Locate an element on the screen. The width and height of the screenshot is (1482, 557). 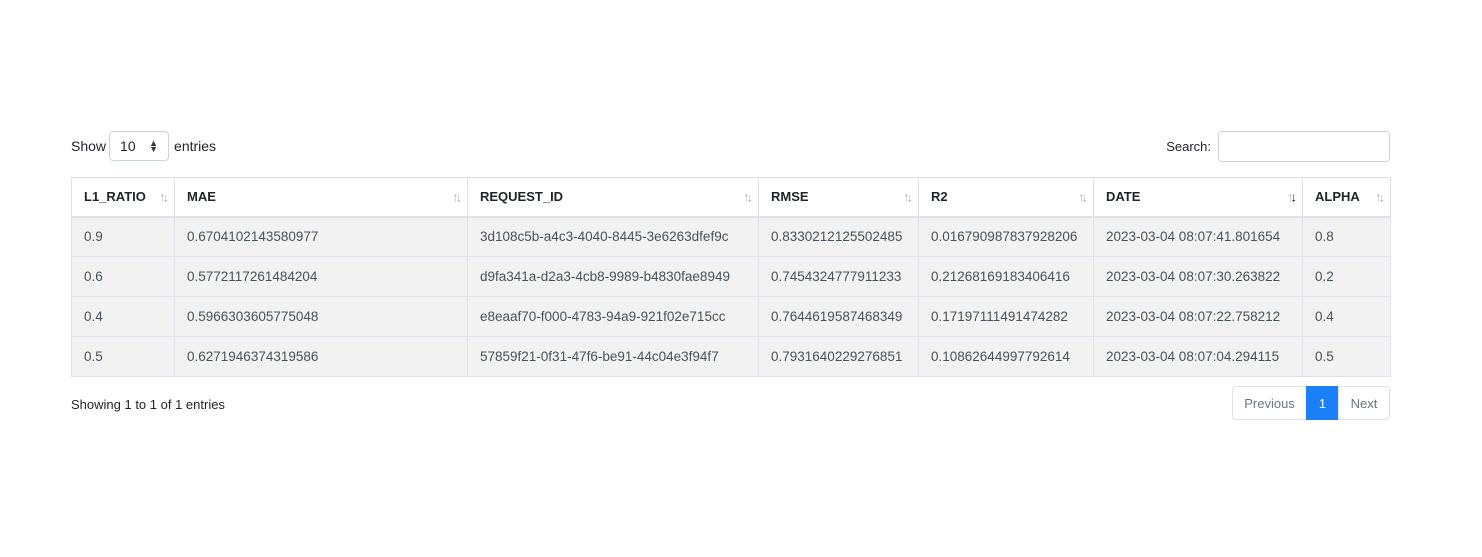
page-1-button: 1 is located at coordinates (1322, 403).